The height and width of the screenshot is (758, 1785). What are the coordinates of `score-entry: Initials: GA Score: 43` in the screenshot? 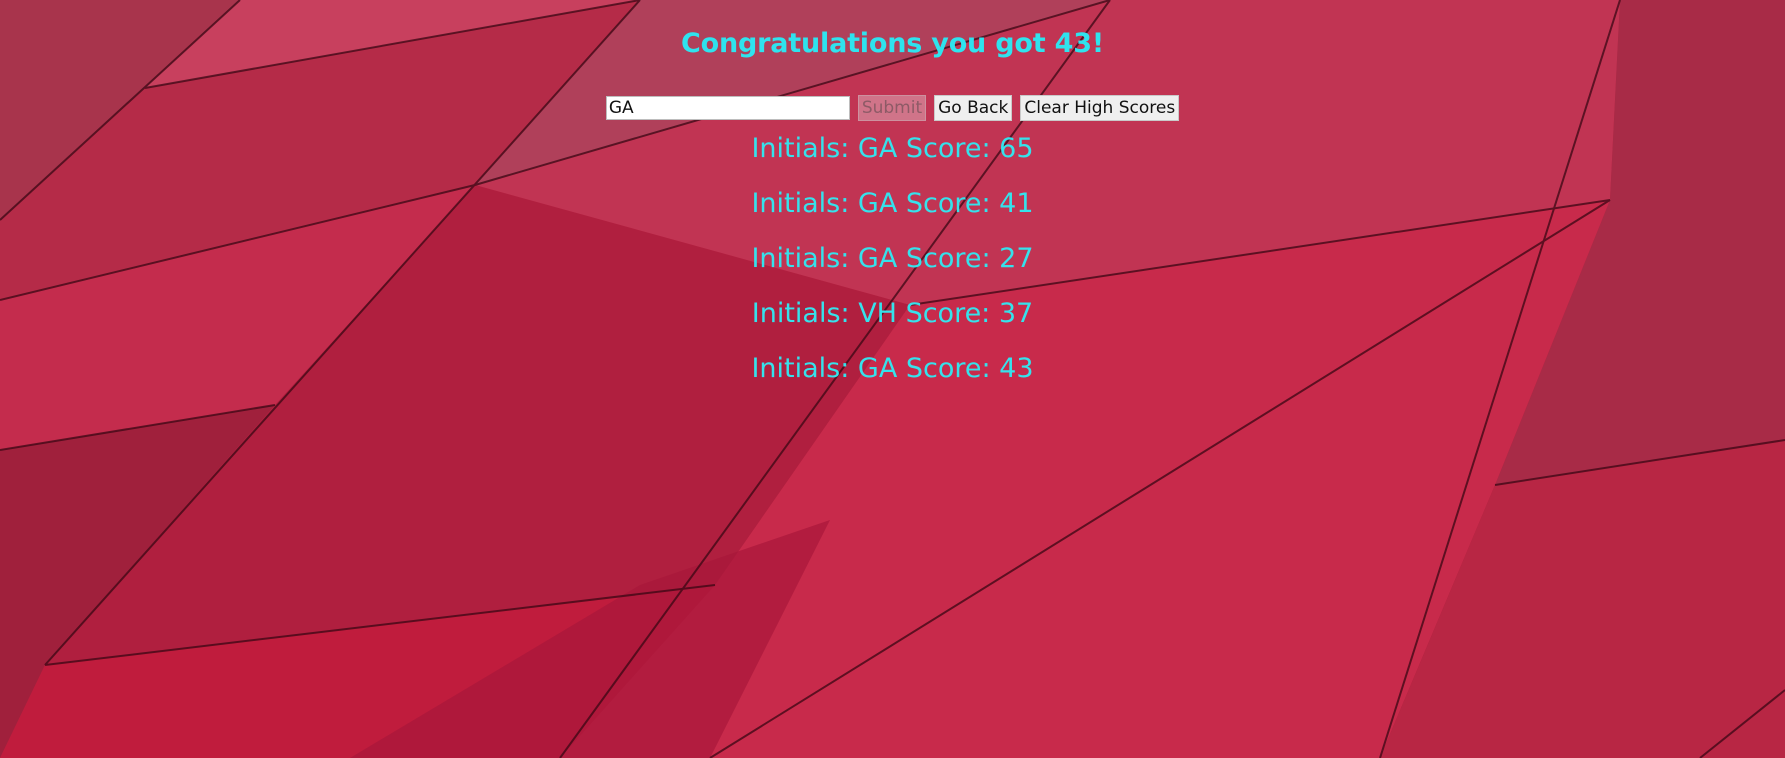 It's located at (892, 368).